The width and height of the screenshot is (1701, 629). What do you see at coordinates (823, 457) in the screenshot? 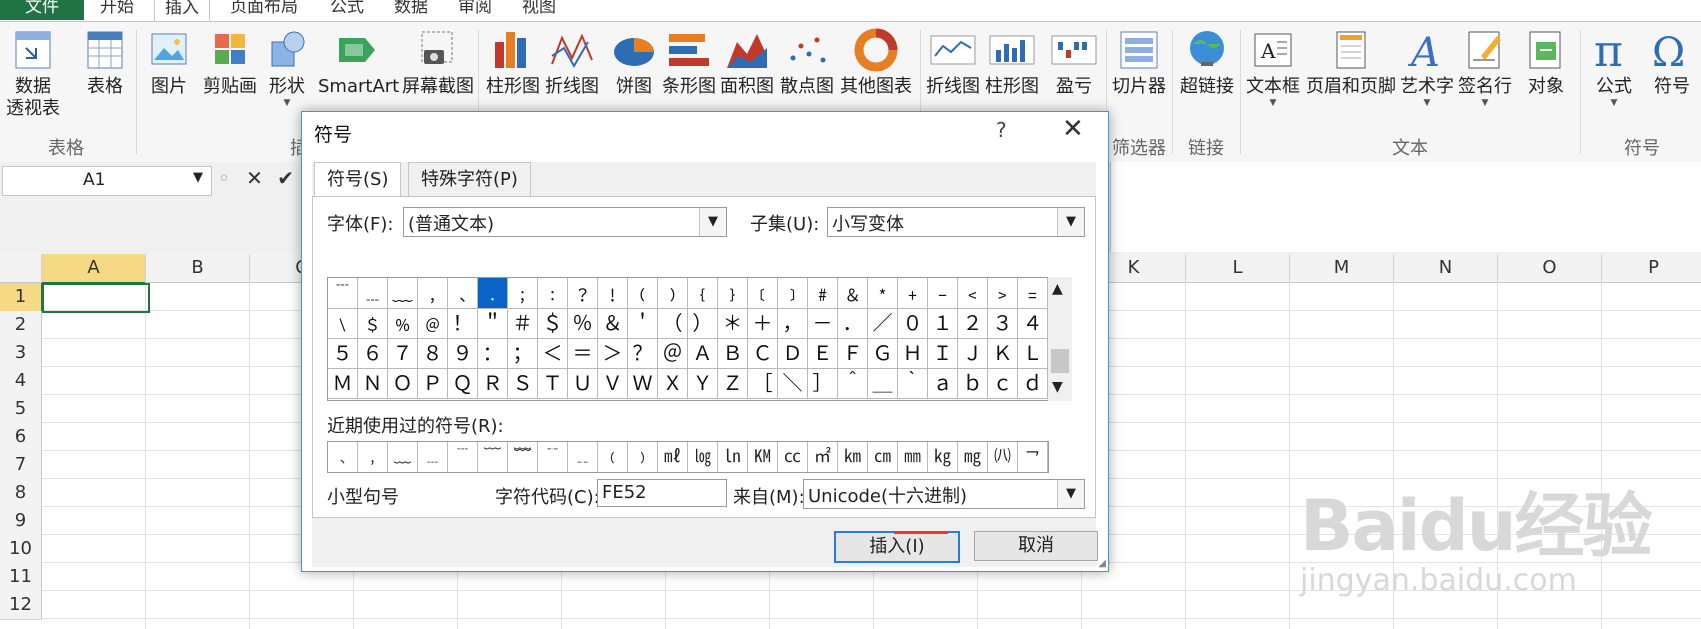
I see `recent-symbol-cell: ㎡` at bounding box center [823, 457].